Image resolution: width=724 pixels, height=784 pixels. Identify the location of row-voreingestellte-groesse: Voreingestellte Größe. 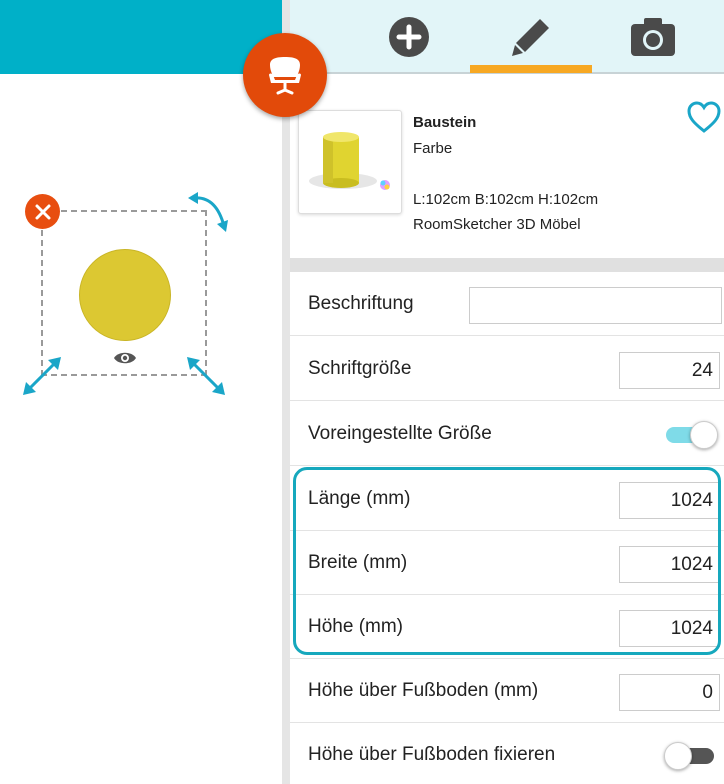
(507, 434).